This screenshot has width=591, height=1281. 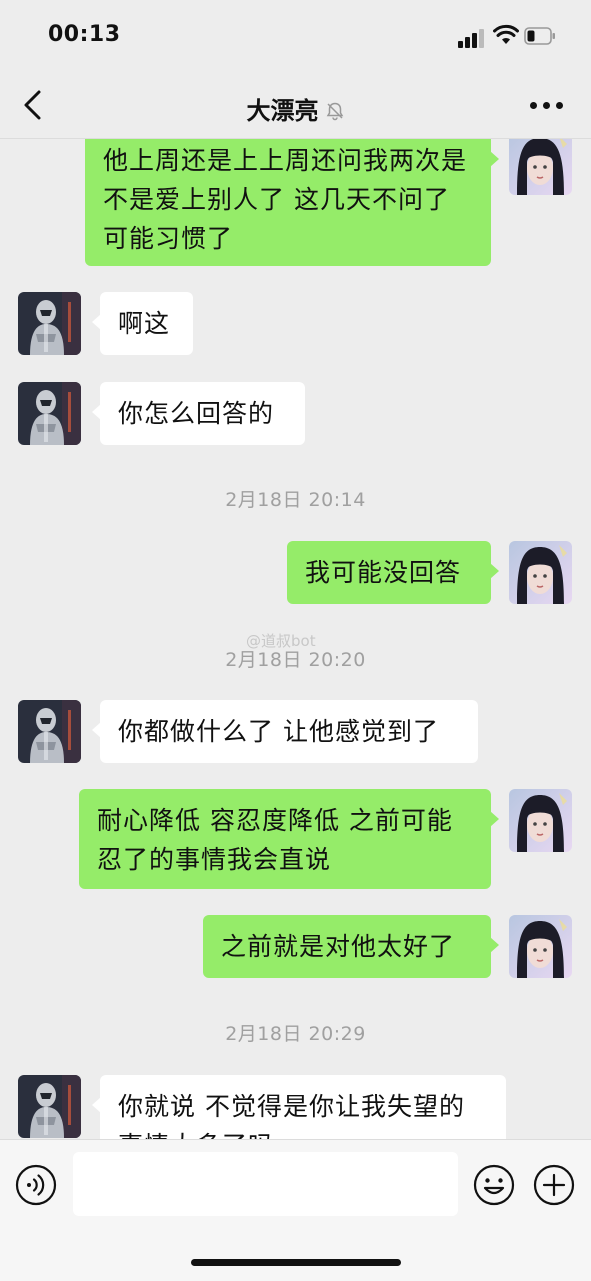 What do you see at coordinates (198, 413) in the screenshot?
I see `message-bubble: 你怎么回答的` at bounding box center [198, 413].